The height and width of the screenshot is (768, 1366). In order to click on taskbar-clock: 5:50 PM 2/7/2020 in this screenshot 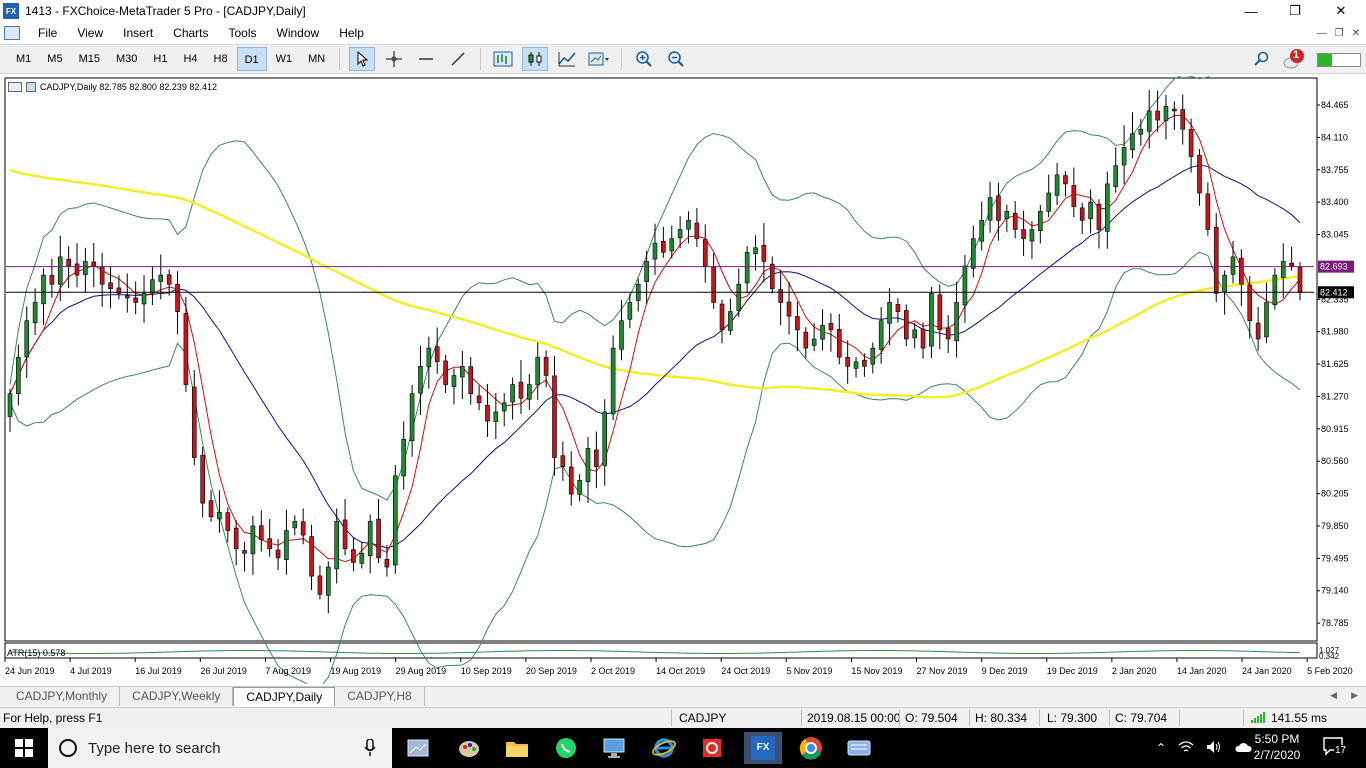, I will do `click(1277, 747)`.